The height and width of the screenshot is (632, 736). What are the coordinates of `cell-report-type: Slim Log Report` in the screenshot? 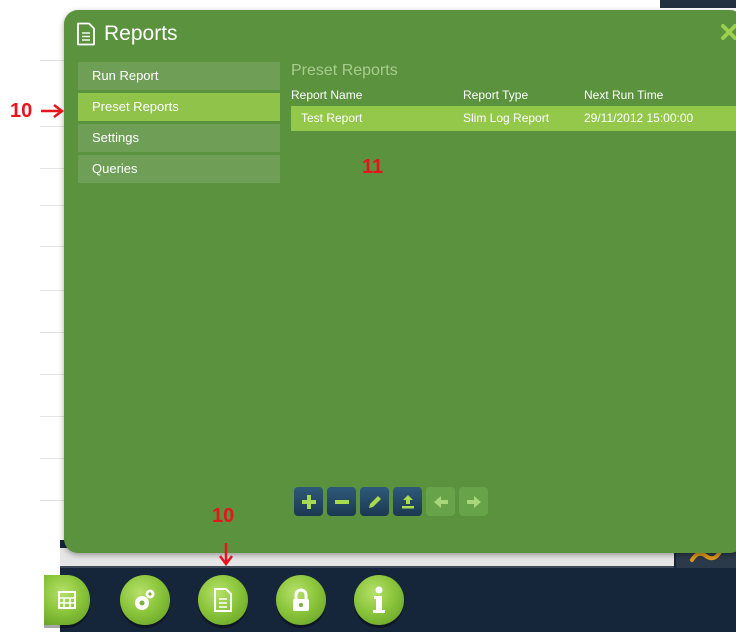 It's located at (506, 118).